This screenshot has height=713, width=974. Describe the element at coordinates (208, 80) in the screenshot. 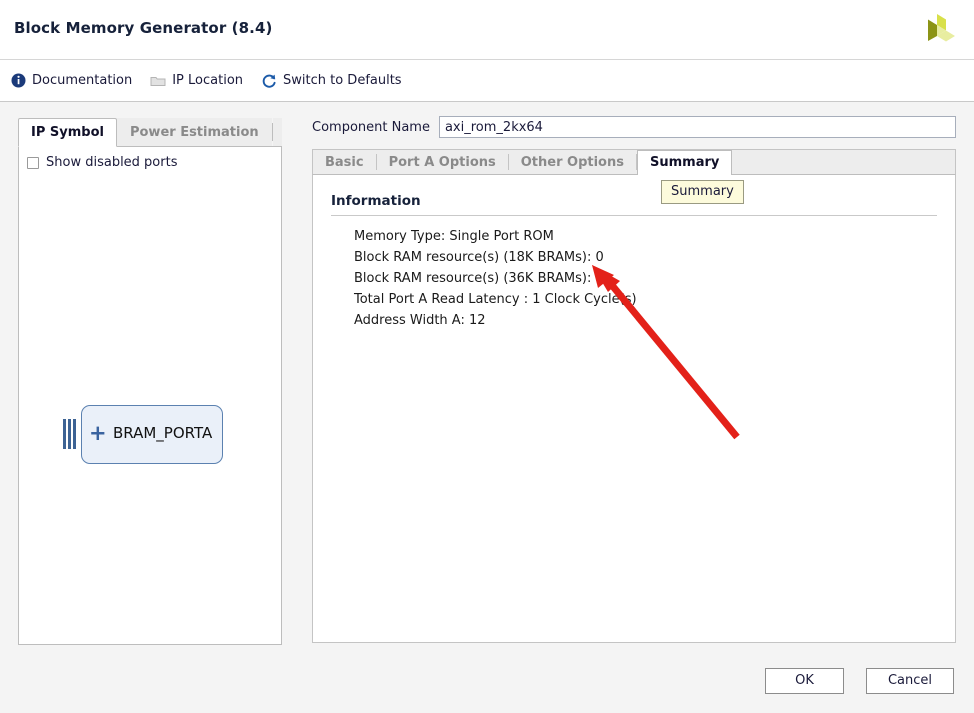

I see `toolbar-ip-location-label: IP Location` at that location.